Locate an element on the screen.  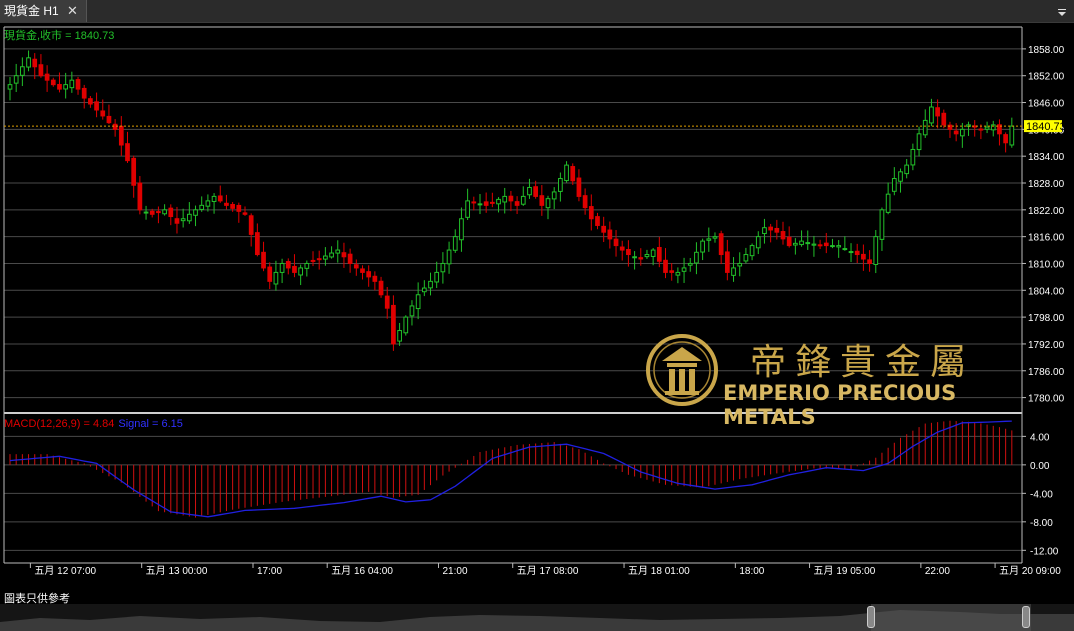
time-tick-label: 五月 16 04:00 is located at coordinates (362, 571).